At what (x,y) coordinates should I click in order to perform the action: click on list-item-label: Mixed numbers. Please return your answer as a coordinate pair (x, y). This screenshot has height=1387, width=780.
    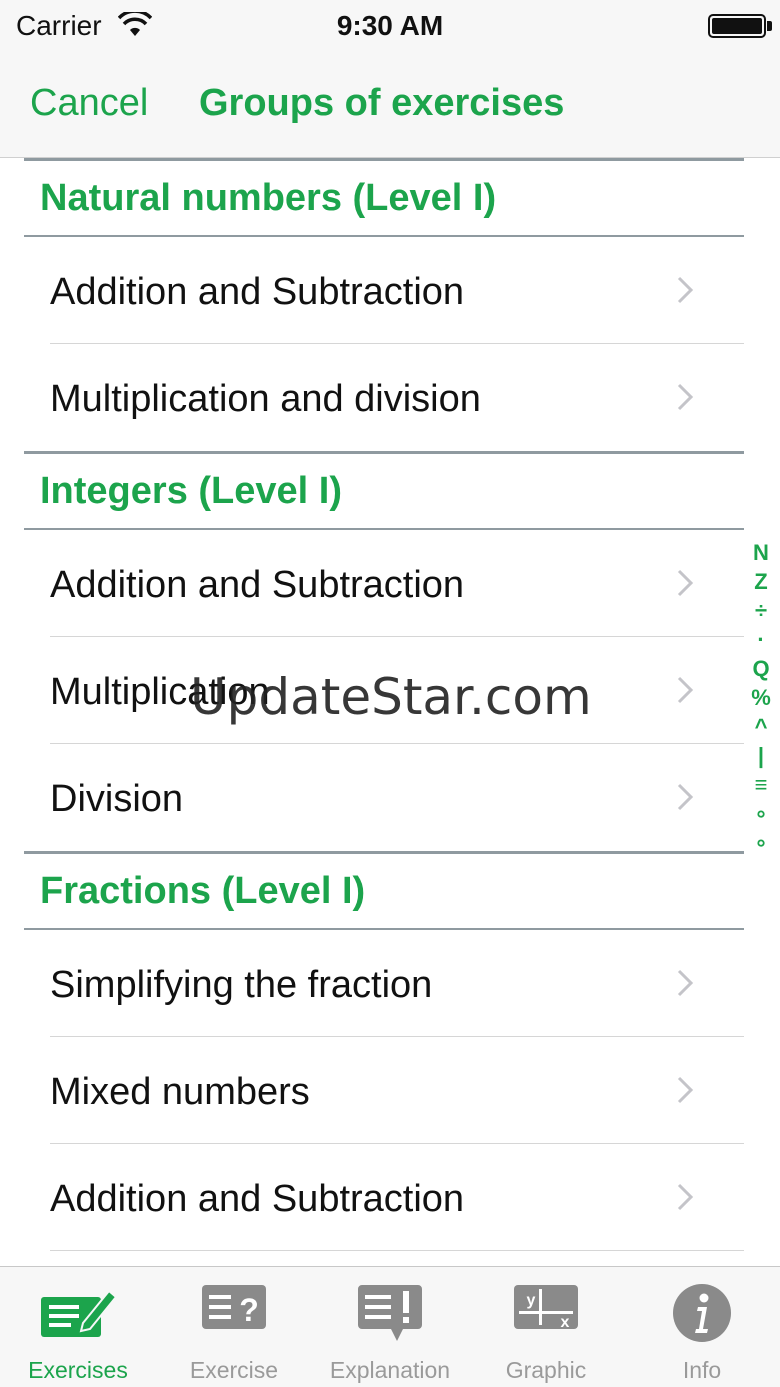
    Looking at the image, I should click on (180, 1092).